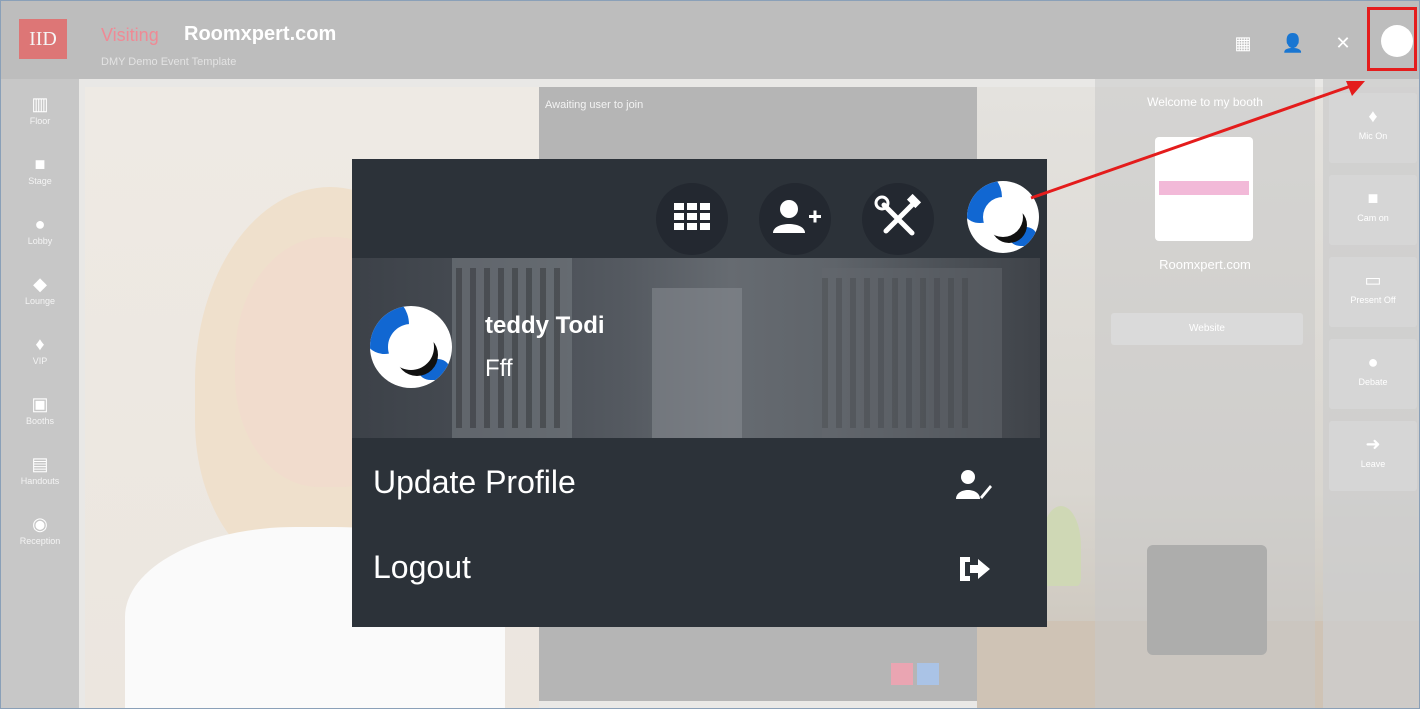 The image size is (1420, 709). I want to click on callout-arrow, so click(1197, 140).